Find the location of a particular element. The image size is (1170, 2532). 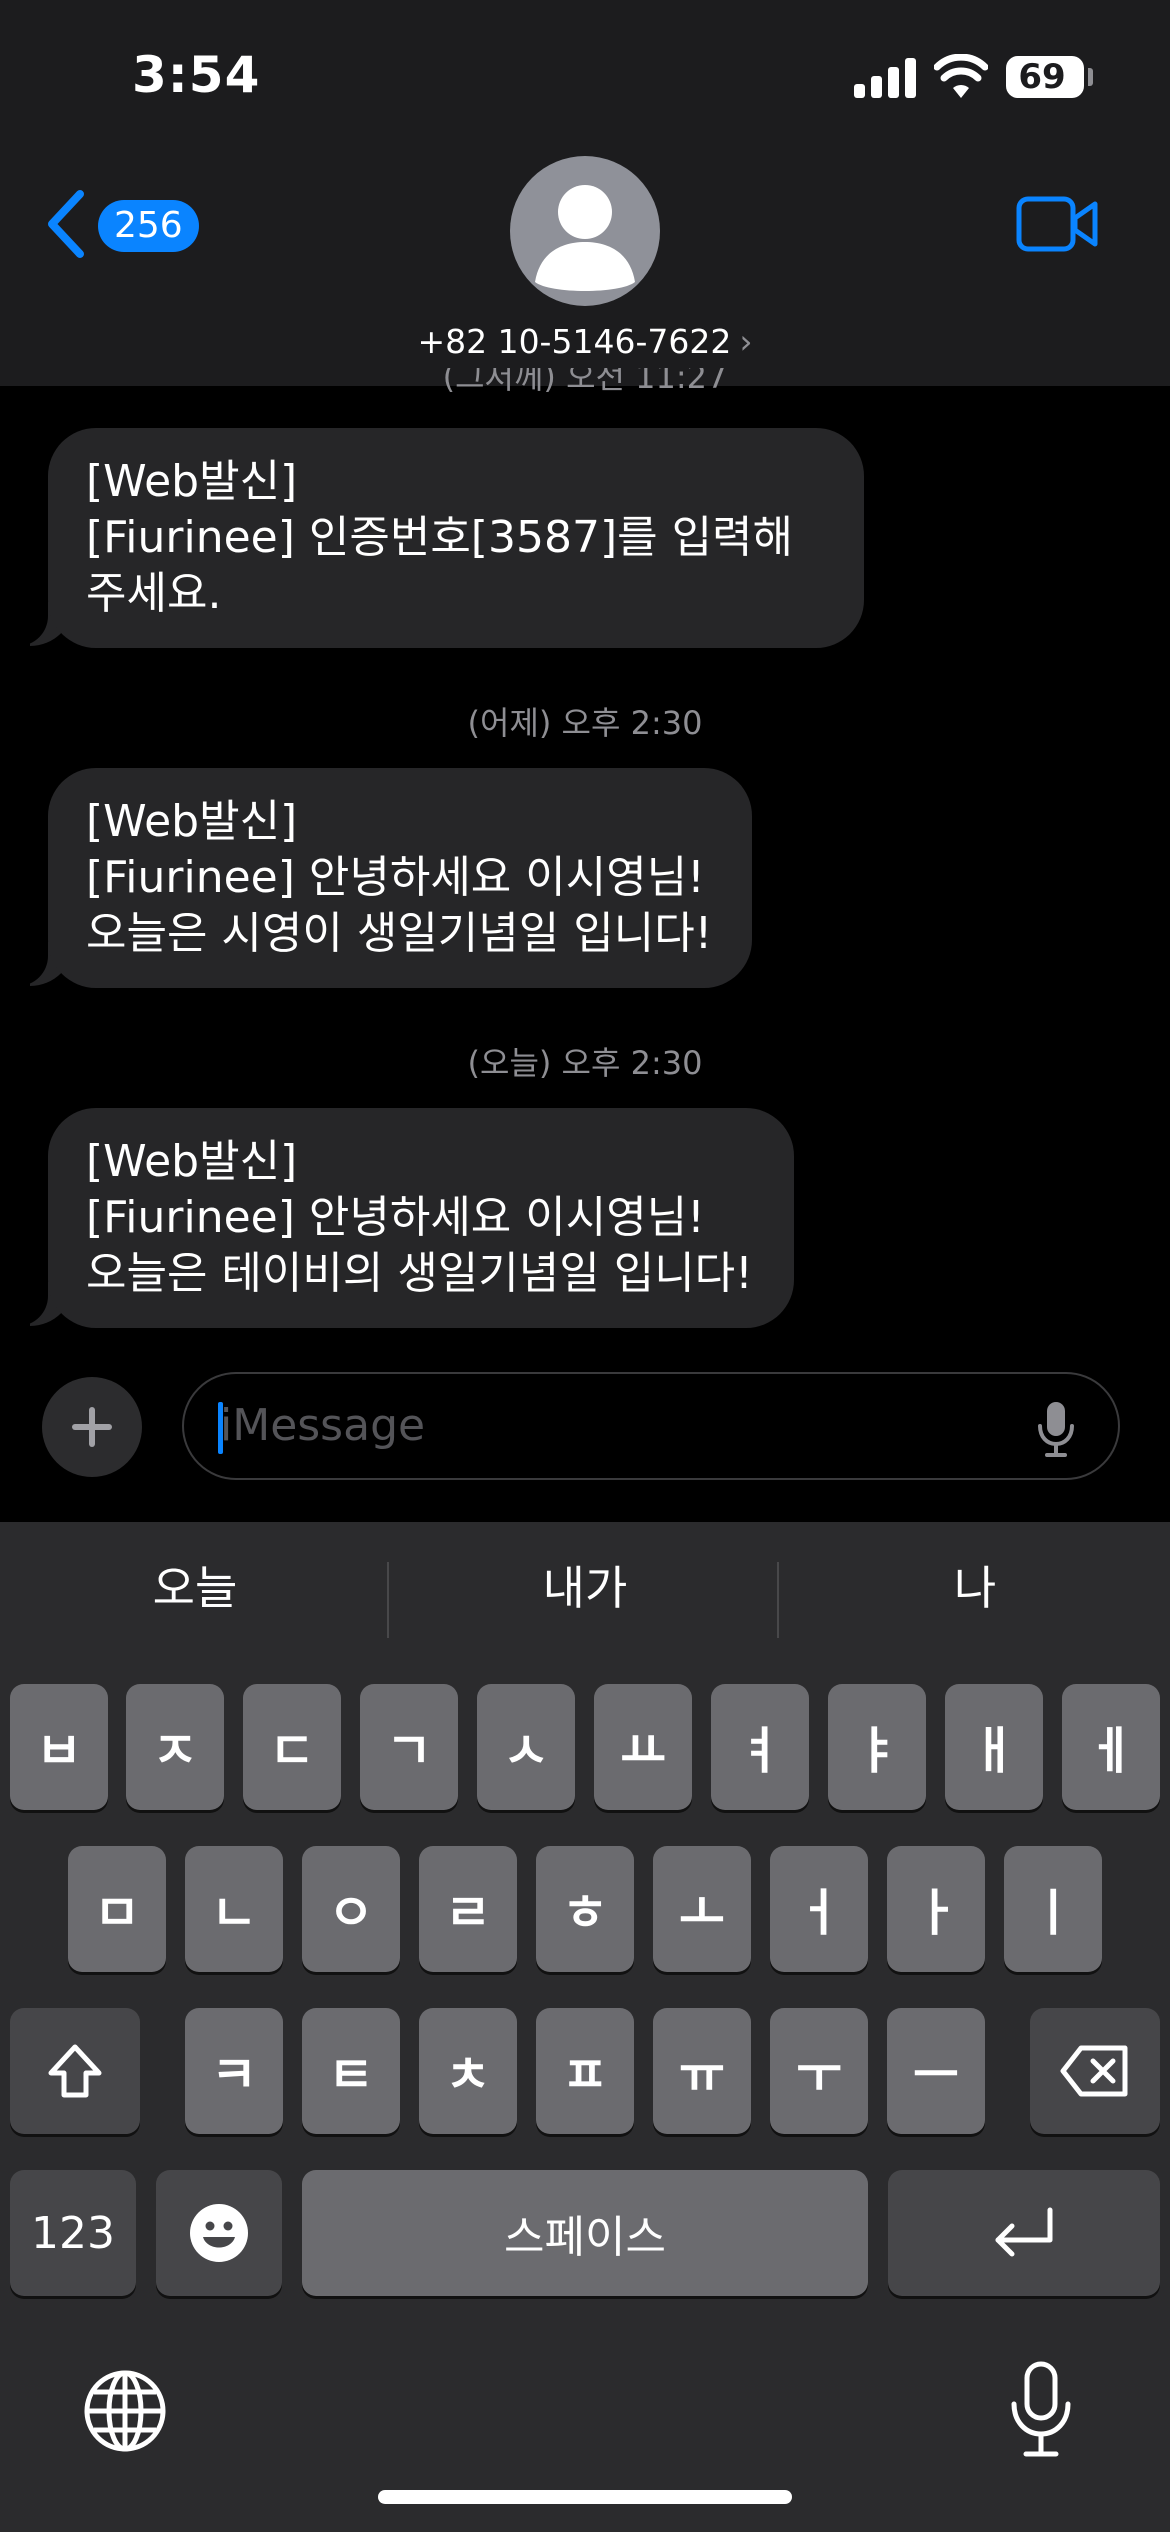

battery-icon: 69 is located at coordinates (1045, 77).